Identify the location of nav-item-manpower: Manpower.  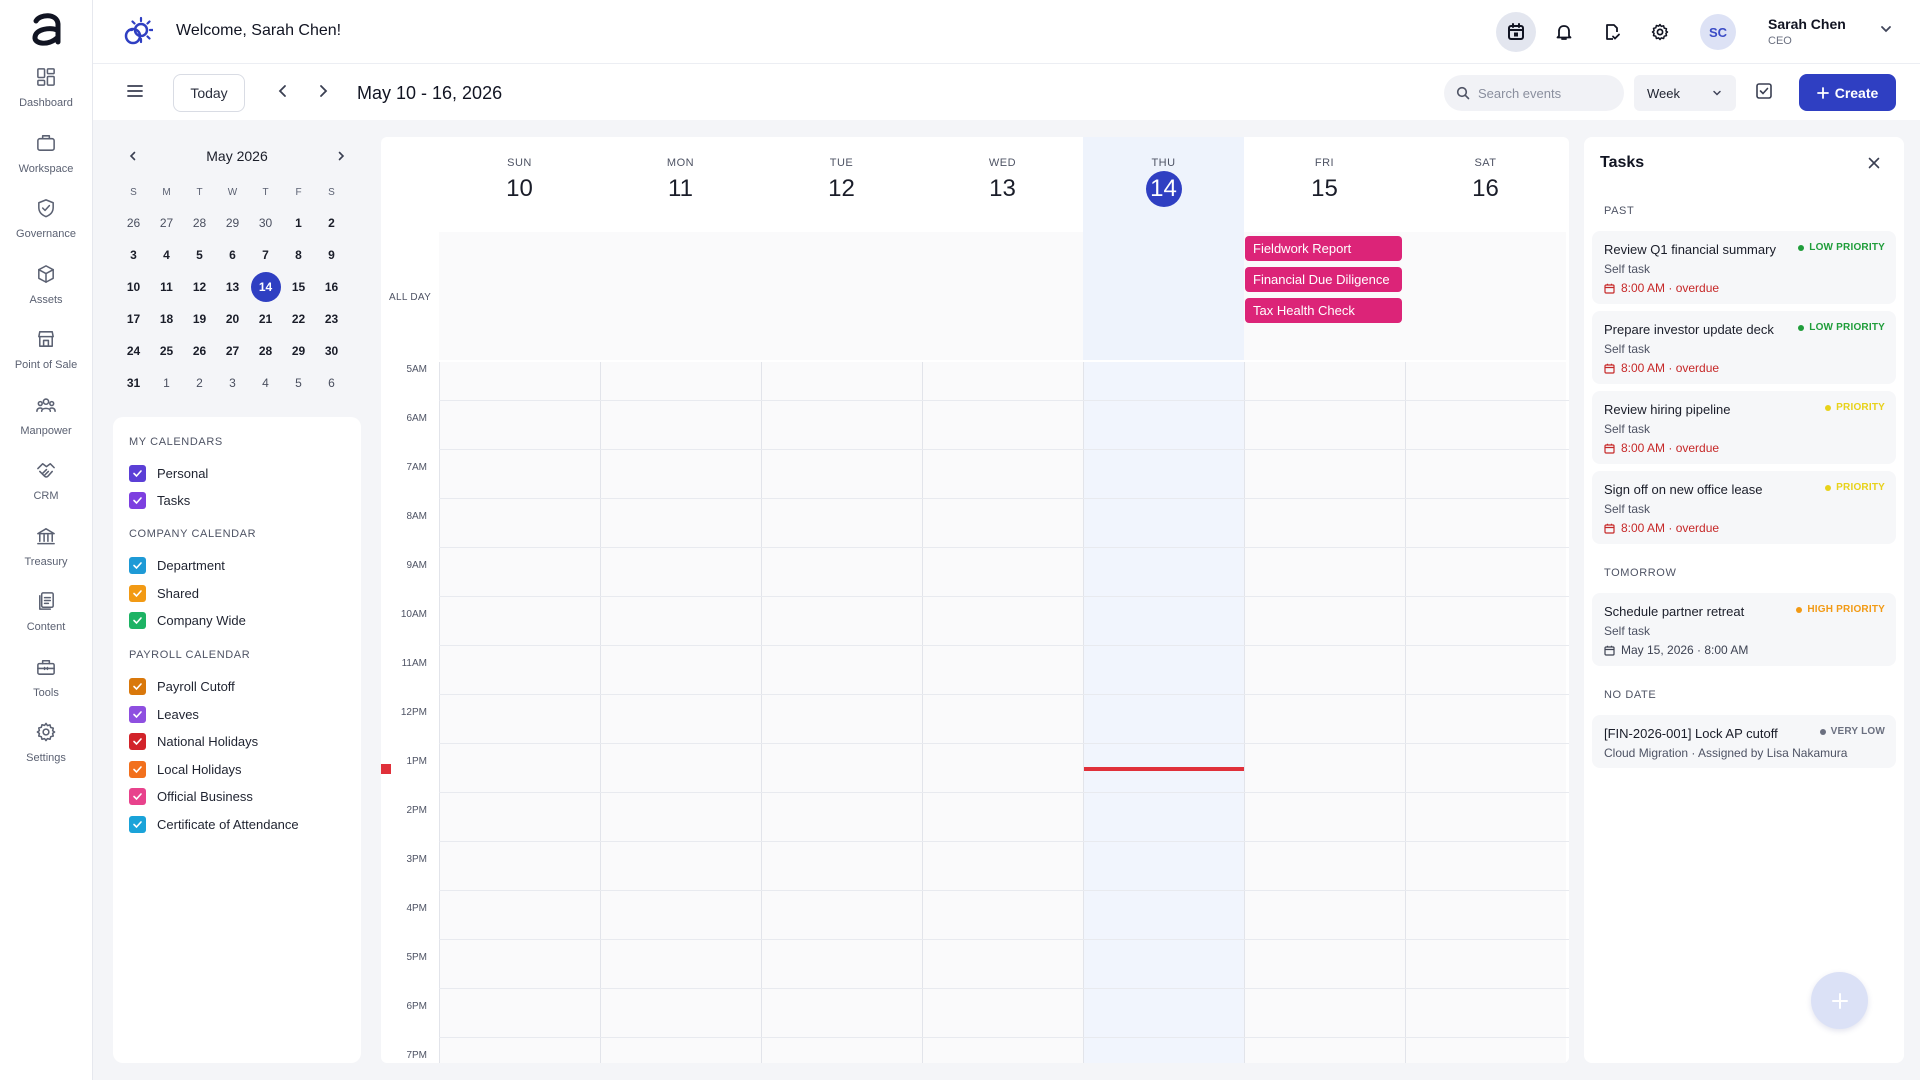
(46, 424).